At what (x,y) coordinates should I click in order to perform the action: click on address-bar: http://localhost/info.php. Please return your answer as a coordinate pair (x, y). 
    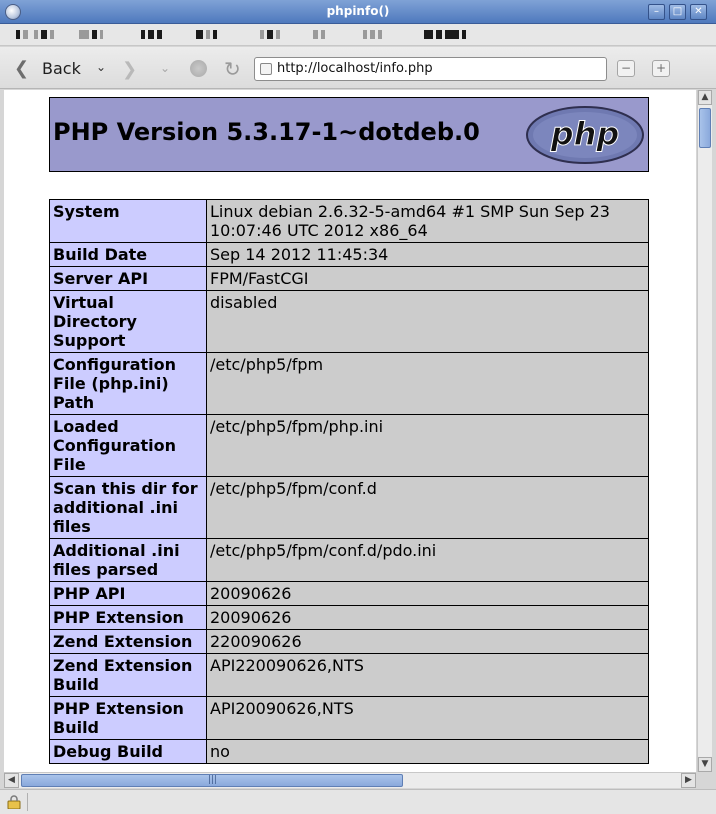
    Looking at the image, I should click on (430, 69).